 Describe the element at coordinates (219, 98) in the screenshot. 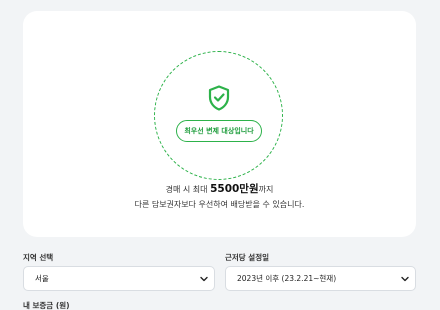

I see `shield-check-icon` at that location.